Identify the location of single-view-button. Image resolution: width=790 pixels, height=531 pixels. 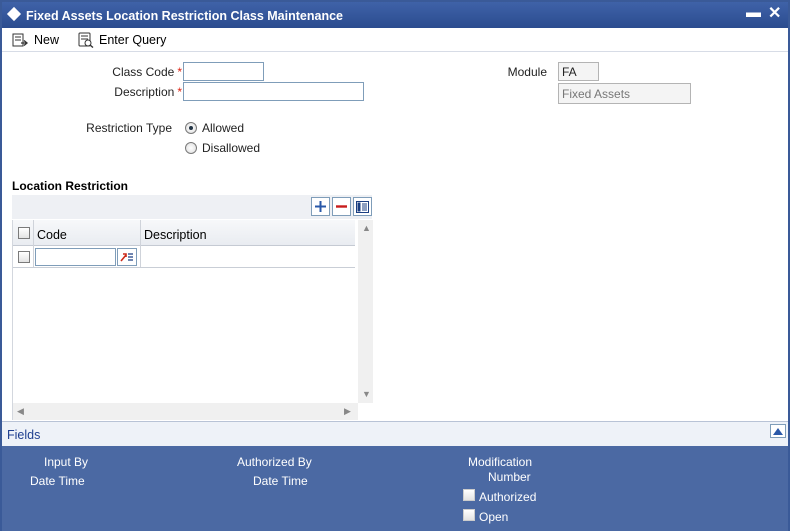
(362, 206).